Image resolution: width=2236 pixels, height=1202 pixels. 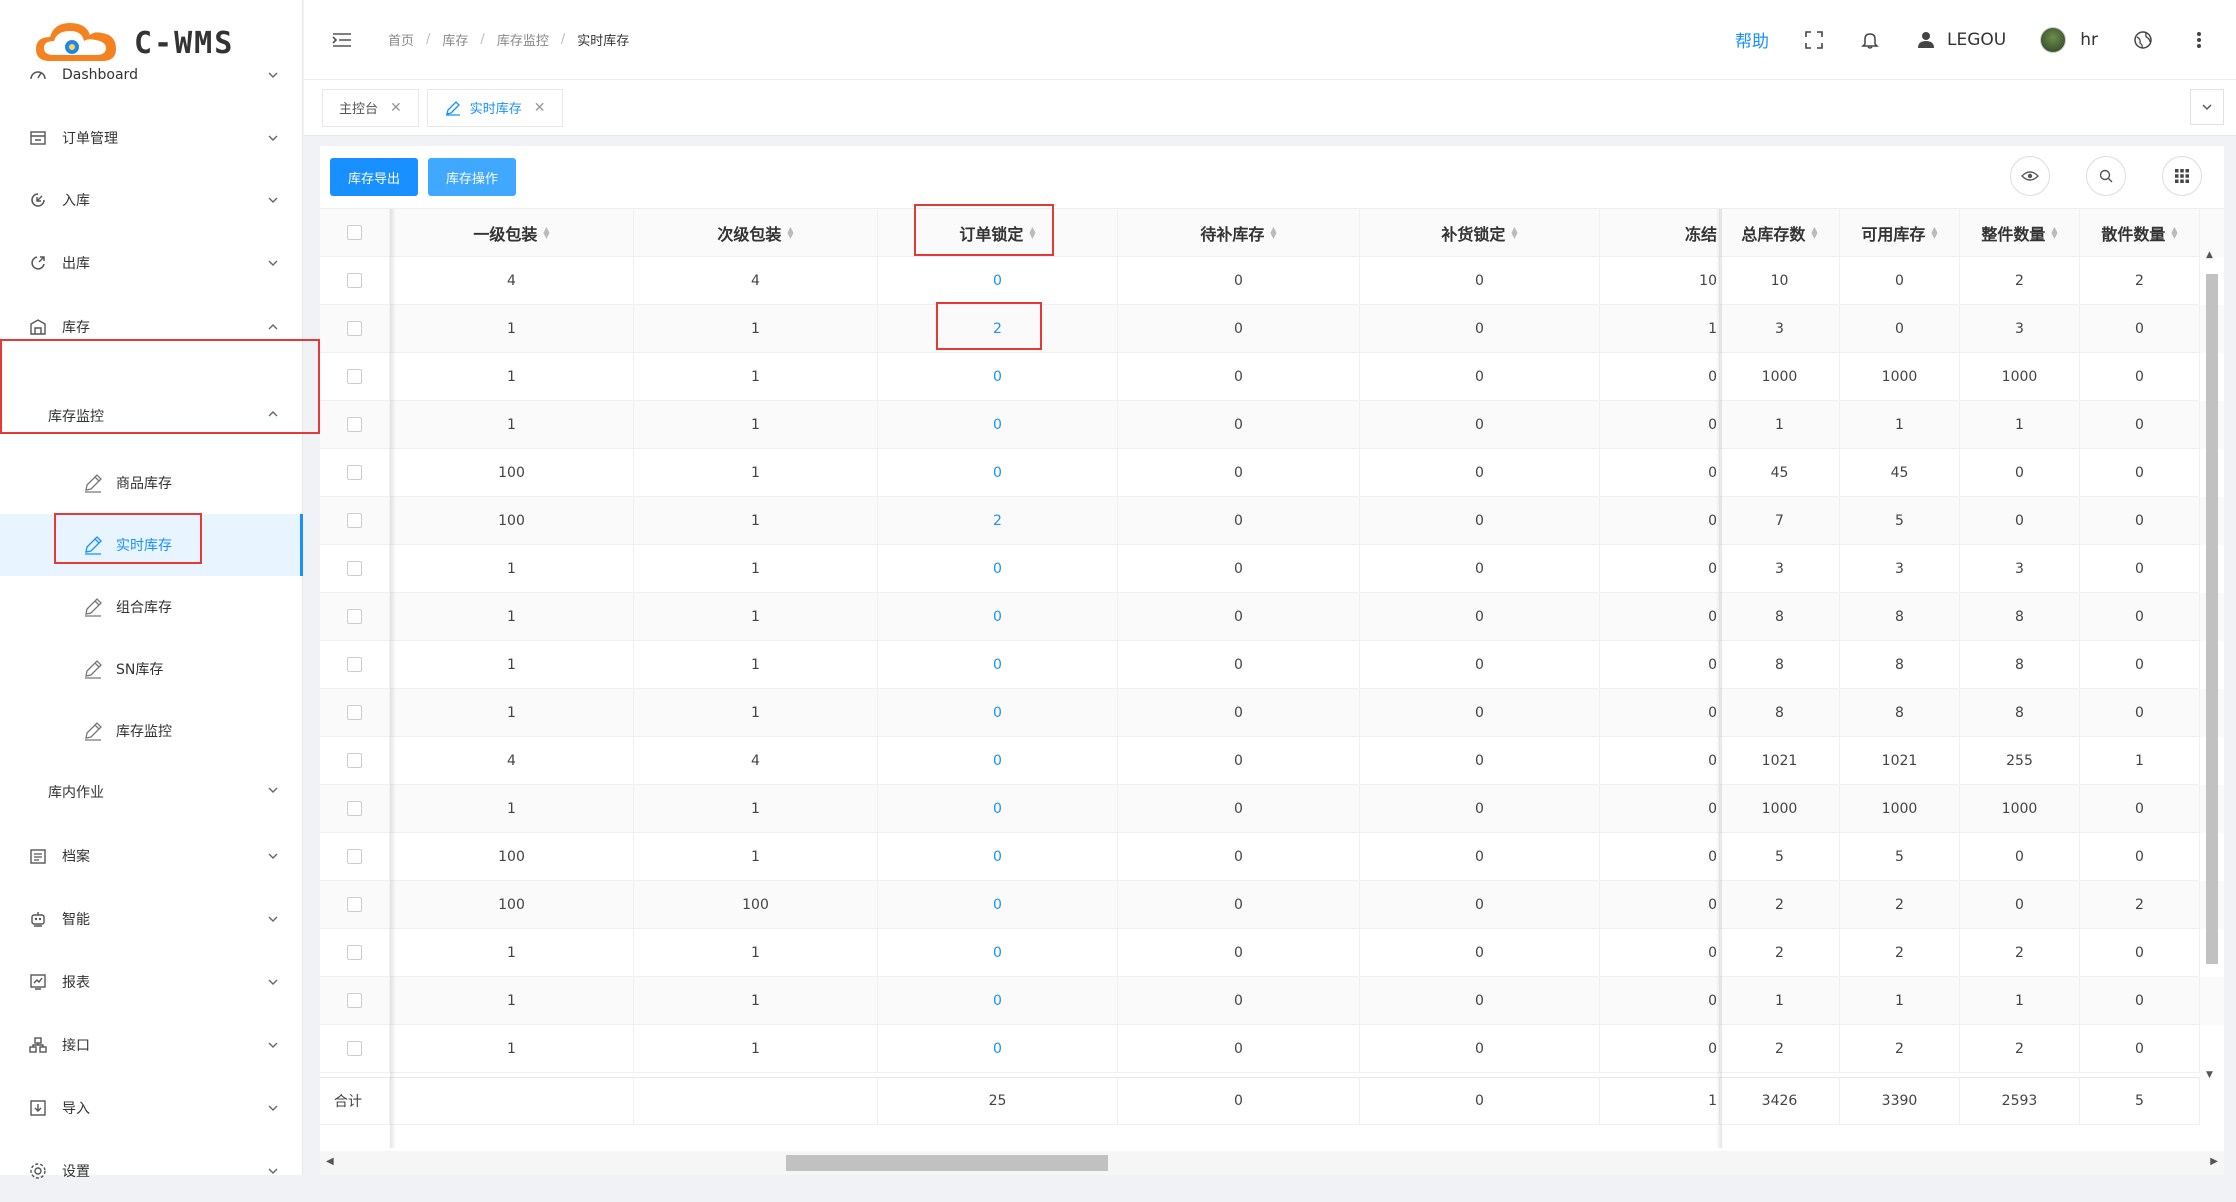 I want to click on tab-realtime-inventory: 实时库存 ✕, so click(x=494, y=107).